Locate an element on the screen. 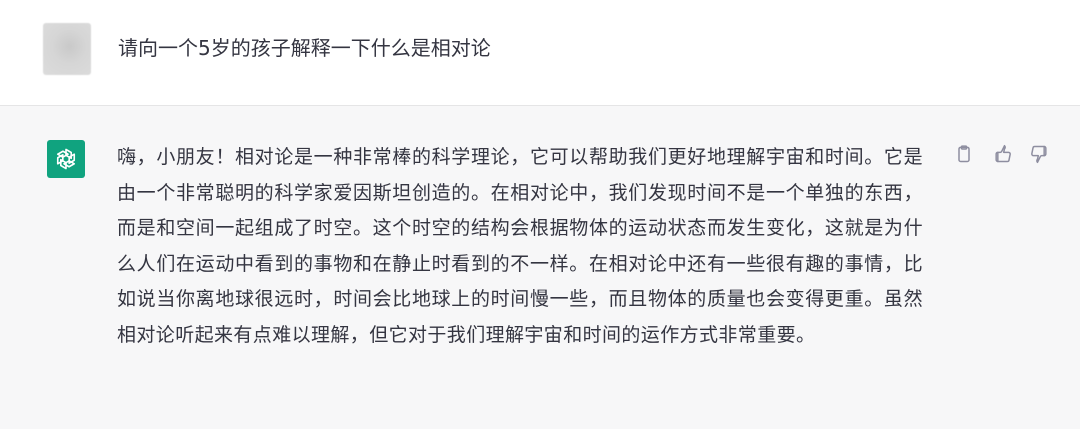 This screenshot has height=429, width=1080. dislike-button is located at coordinates (1040, 154).